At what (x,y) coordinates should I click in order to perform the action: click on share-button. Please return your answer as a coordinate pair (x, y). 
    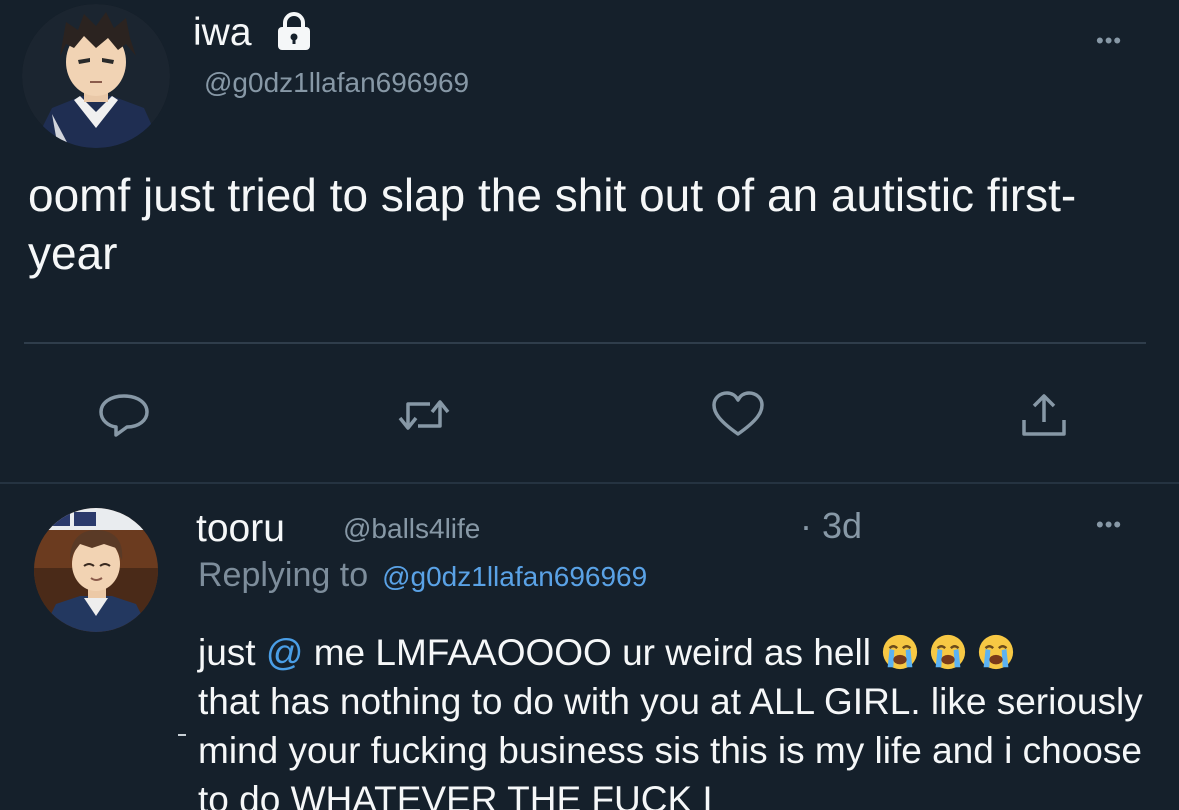
    Looking at the image, I should click on (1044, 415).